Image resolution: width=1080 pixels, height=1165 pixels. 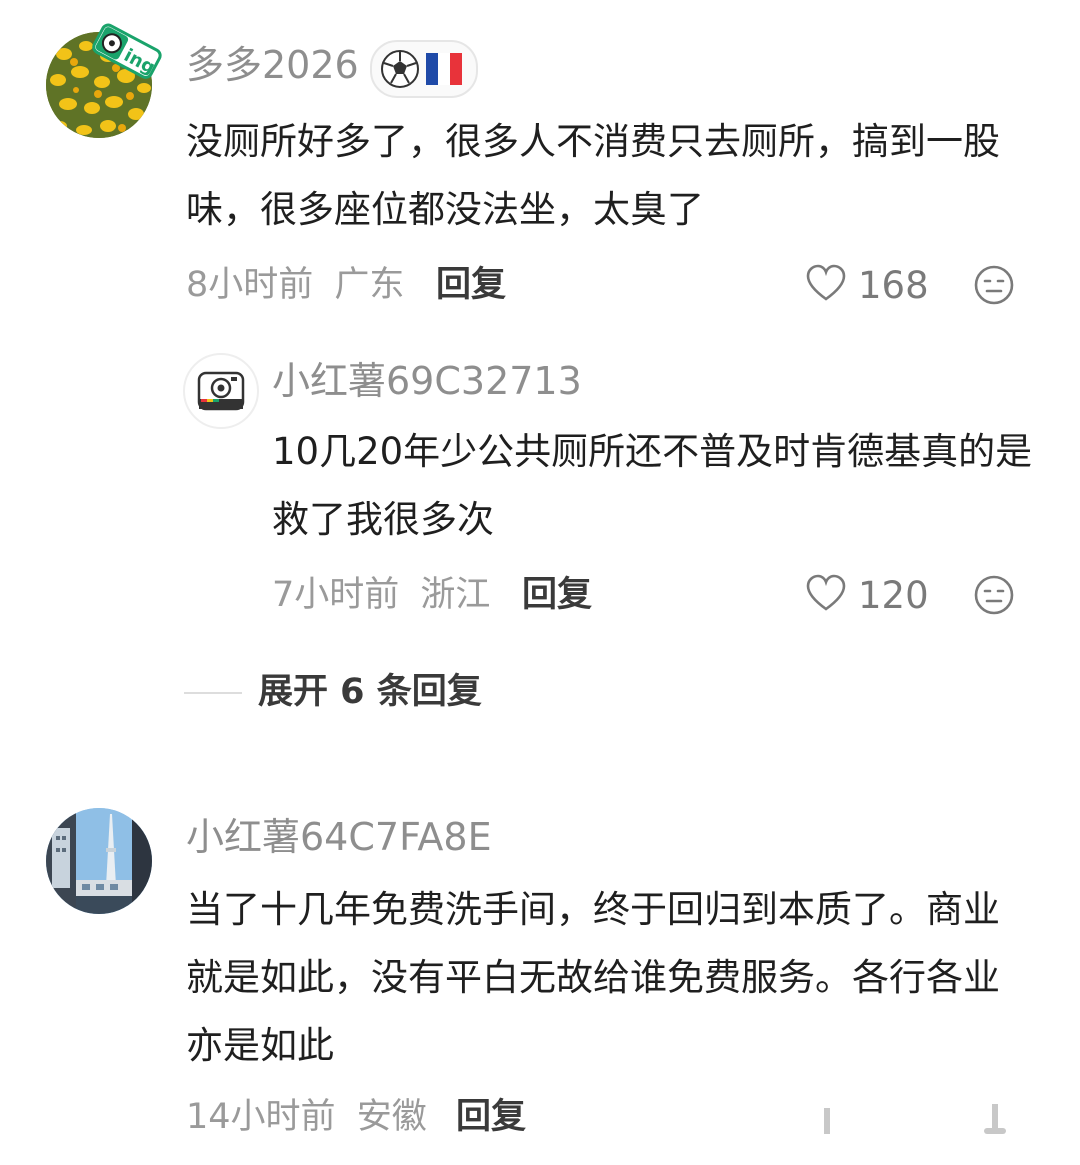 What do you see at coordinates (250, 285) in the screenshot?
I see `comment-time: 8小时前` at bounding box center [250, 285].